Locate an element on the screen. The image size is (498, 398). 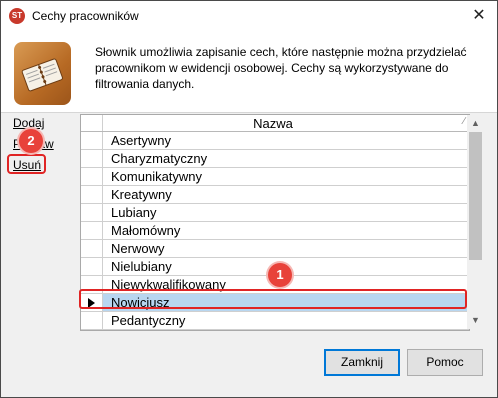
row-label: Komunikatywny is located at coordinates (157, 176).